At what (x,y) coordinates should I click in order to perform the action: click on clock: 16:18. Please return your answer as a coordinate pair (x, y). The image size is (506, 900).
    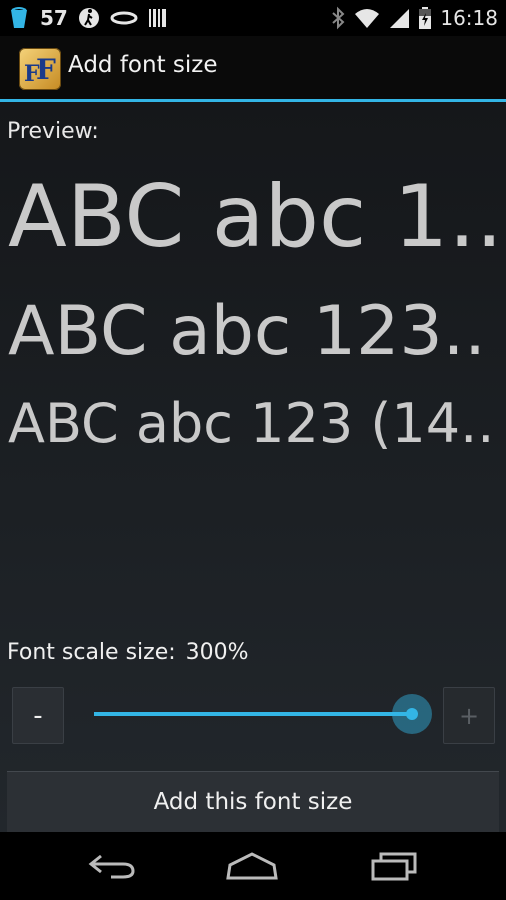
    Looking at the image, I should click on (469, 18).